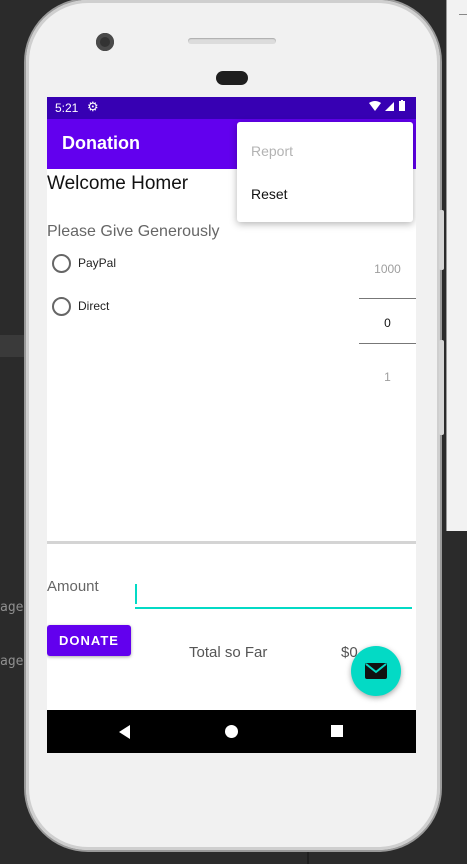  I want to click on radio-direct: Direct, so click(80, 306).